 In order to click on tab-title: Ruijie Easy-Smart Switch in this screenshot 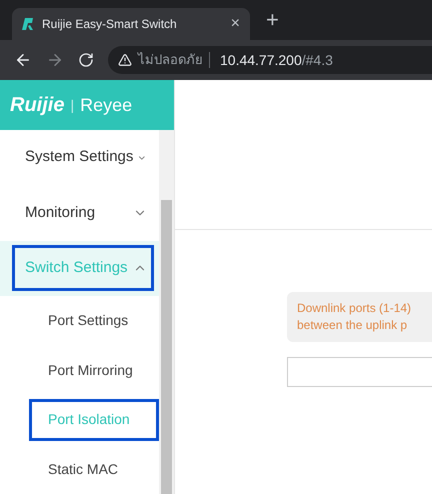, I will do `click(110, 24)`.